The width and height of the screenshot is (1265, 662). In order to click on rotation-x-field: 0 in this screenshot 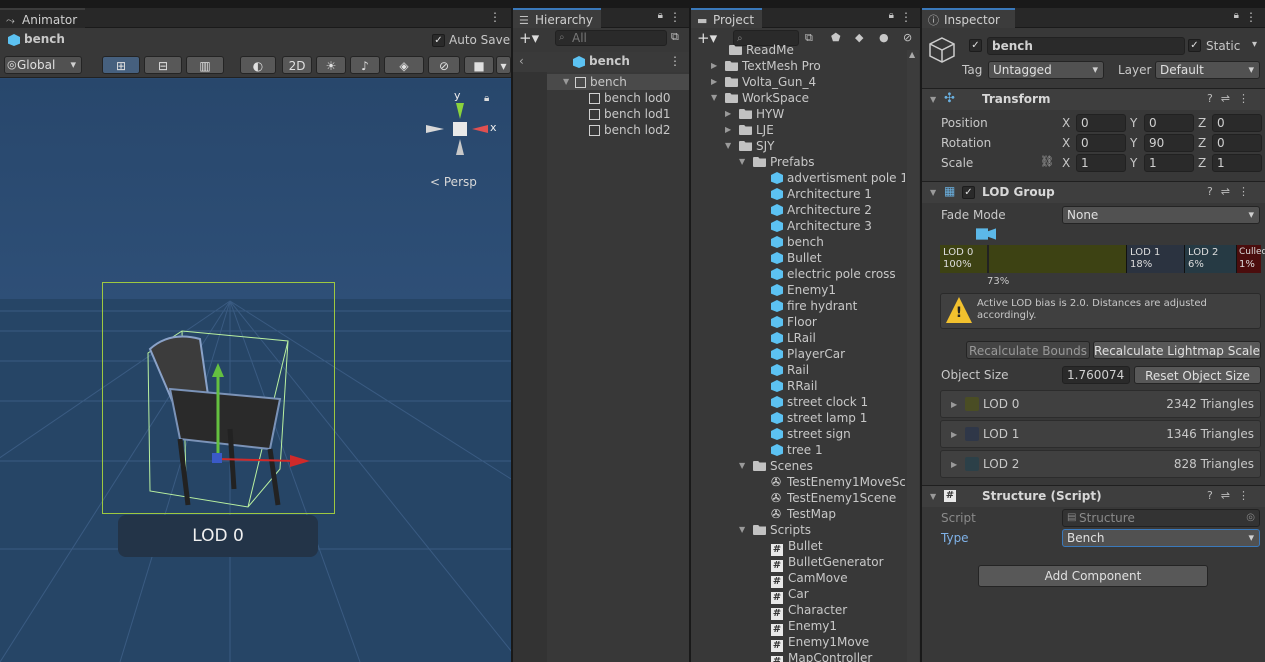, I will do `click(1101, 143)`.